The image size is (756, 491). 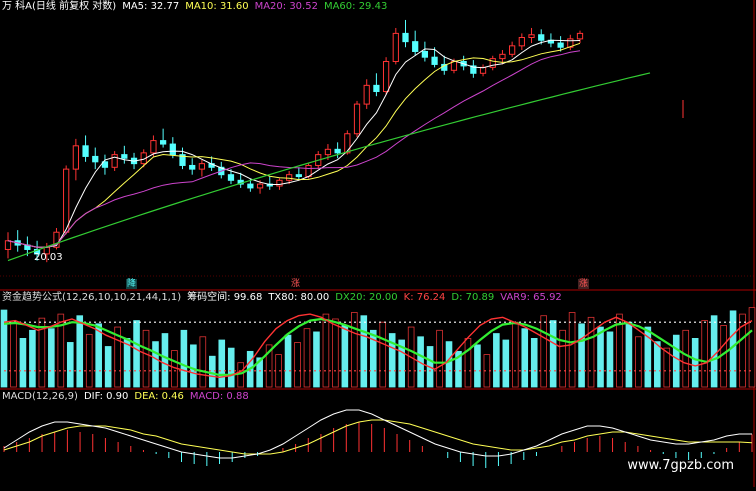 What do you see at coordinates (106, 396) in the screenshot?
I see `dif-label: DIF: 0.90` at bounding box center [106, 396].